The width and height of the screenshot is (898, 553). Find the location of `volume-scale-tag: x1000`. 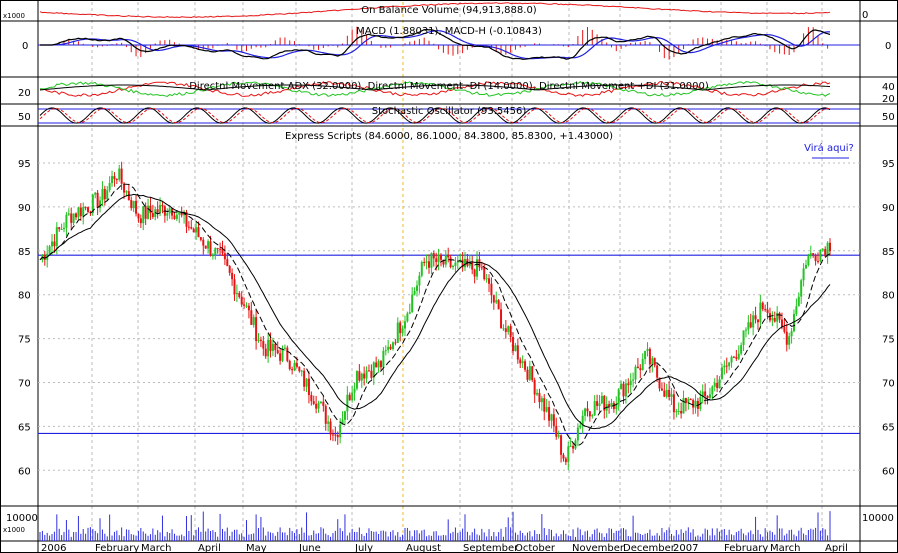

volume-scale-tag: x1000 is located at coordinates (14, 530).